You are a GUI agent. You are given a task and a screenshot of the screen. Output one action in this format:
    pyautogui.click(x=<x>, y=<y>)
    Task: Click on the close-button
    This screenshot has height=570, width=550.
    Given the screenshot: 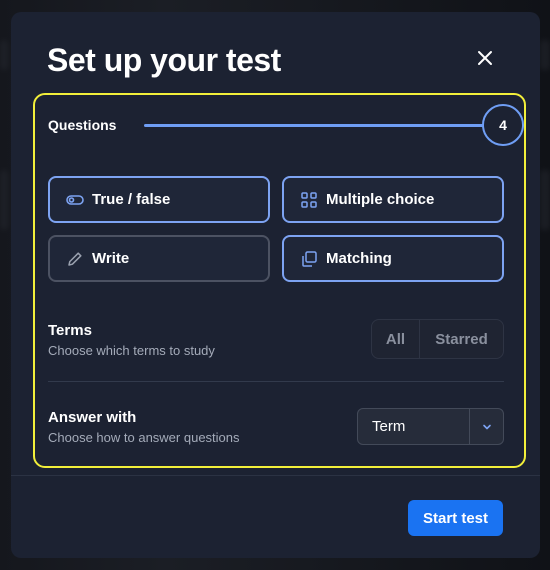 What is the action you would take?
    pyautogui.click(x=485, y=58)
    